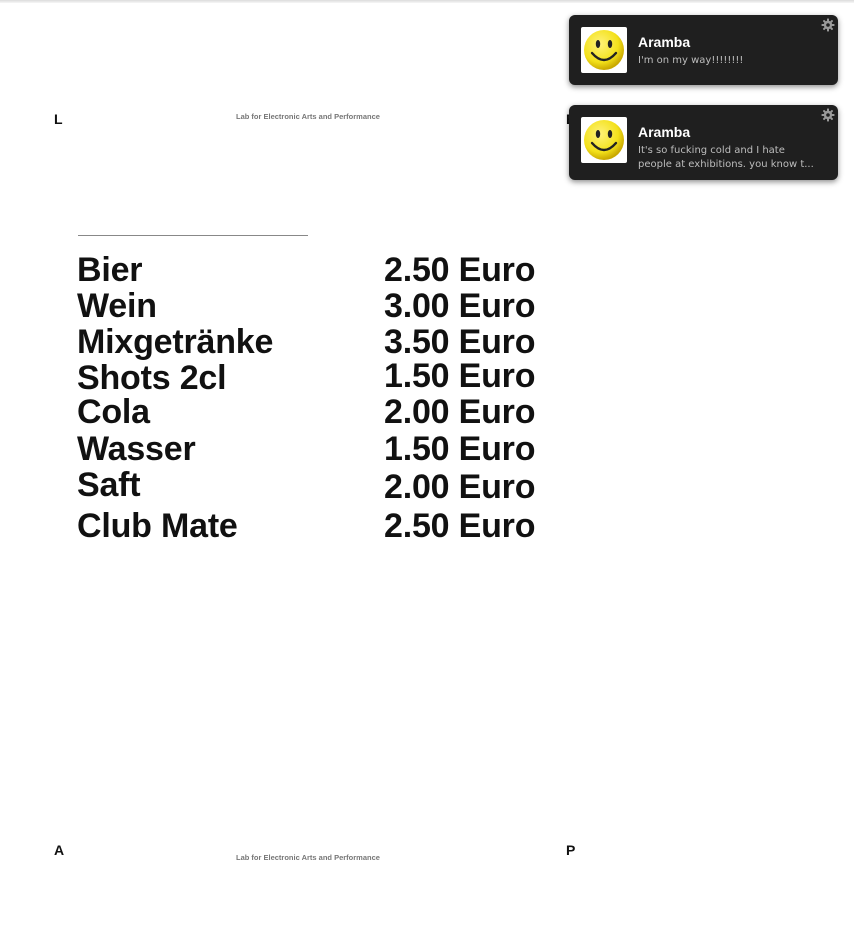 This screenshot has height=938, width=854. I want to click on menu-item-name: Shots 2cl, so click(152, 378).